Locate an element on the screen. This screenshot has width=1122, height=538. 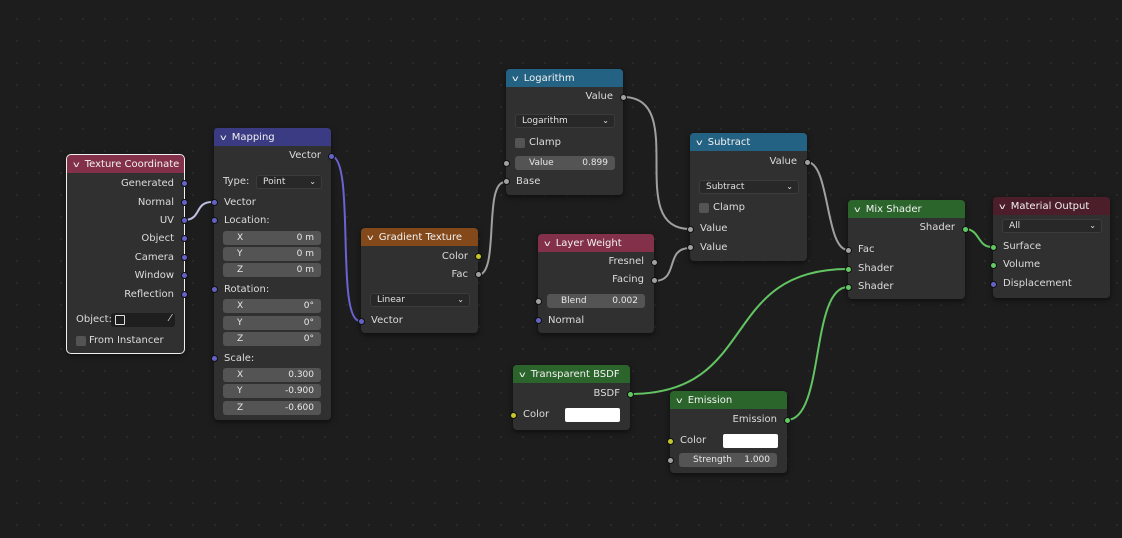
output-fresnel: Fresnel is located at coordinates (626, 261).